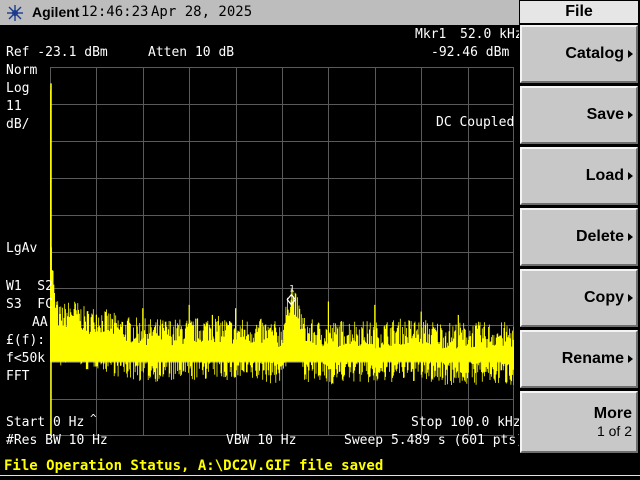 Image resolution: width=640 pixels, height=480 pixels. Describe the element at coordinates (579, 12) in the screenshot. I see `softkey-menu-title: File` at that location.